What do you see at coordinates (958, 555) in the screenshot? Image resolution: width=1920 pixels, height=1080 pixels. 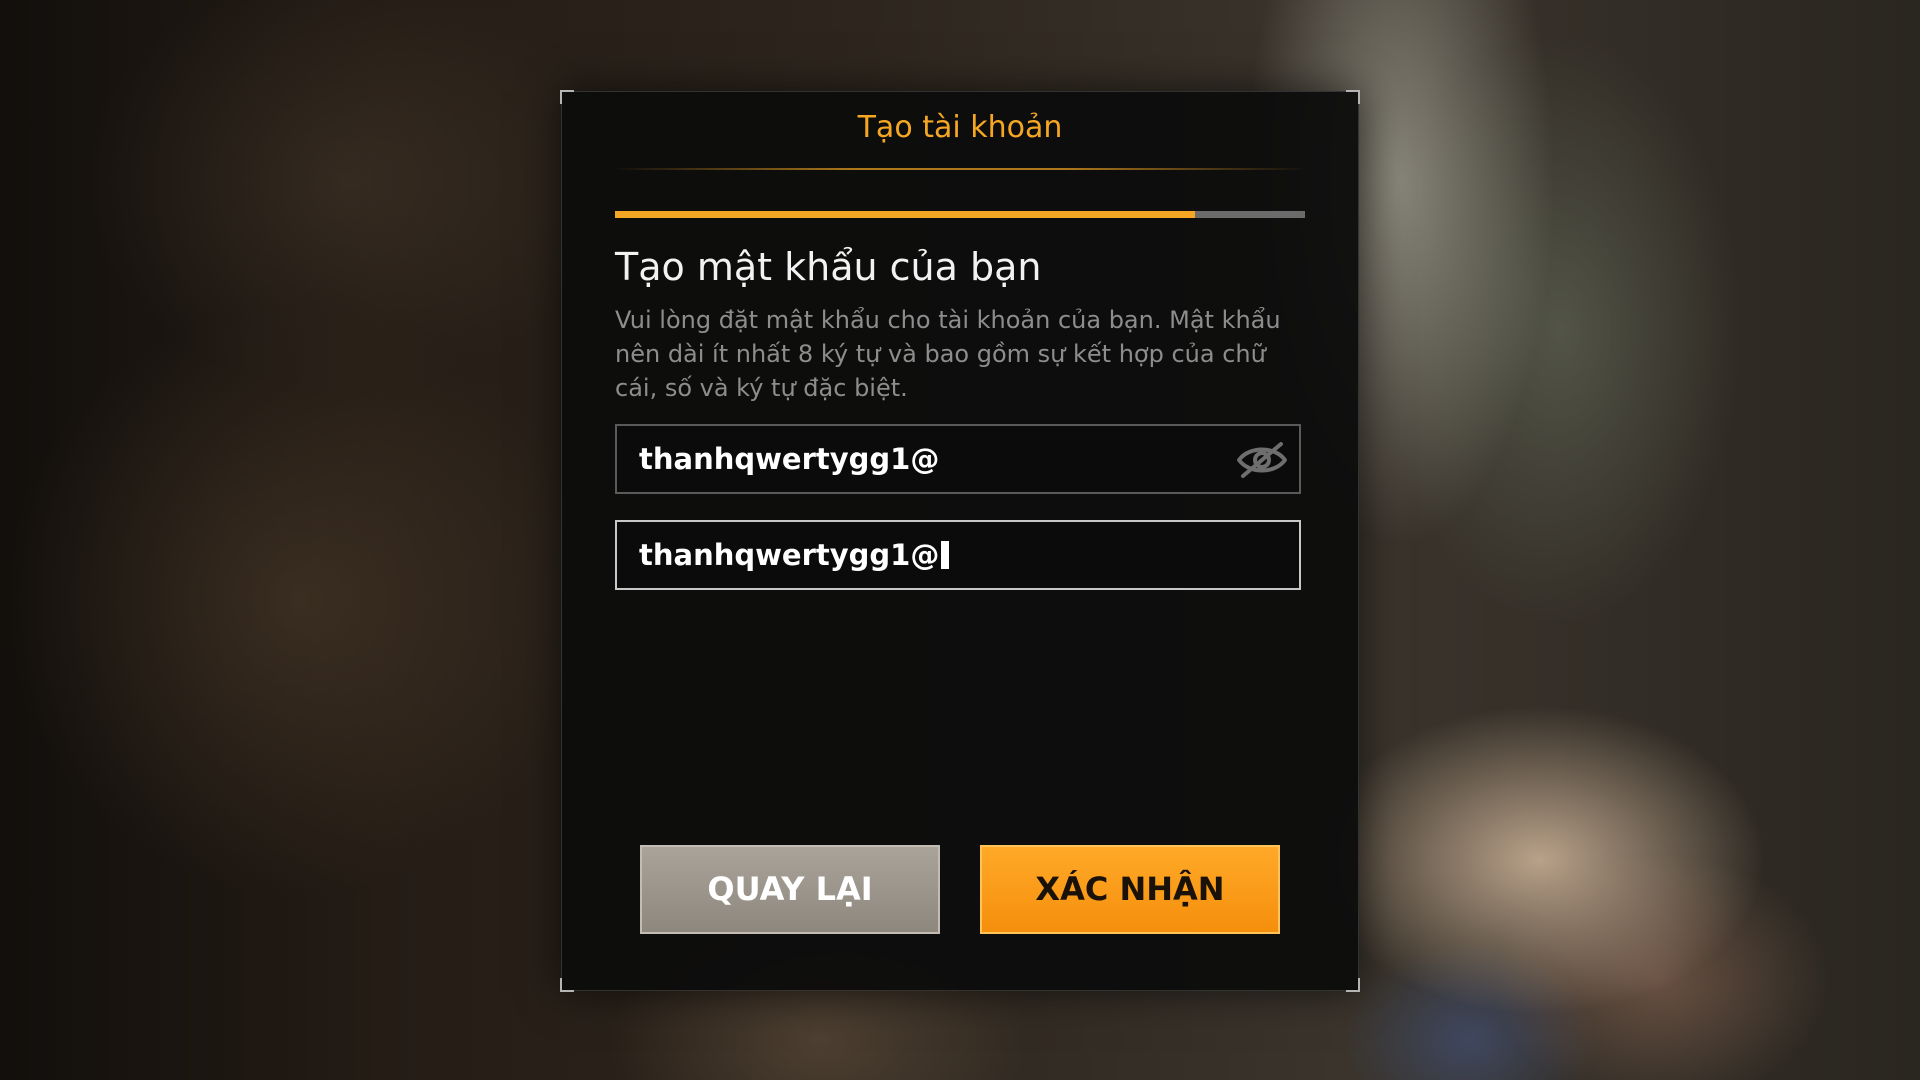 I see `confirm-password-field: thanhqwertygg1@` at bounding box center [958, 555].